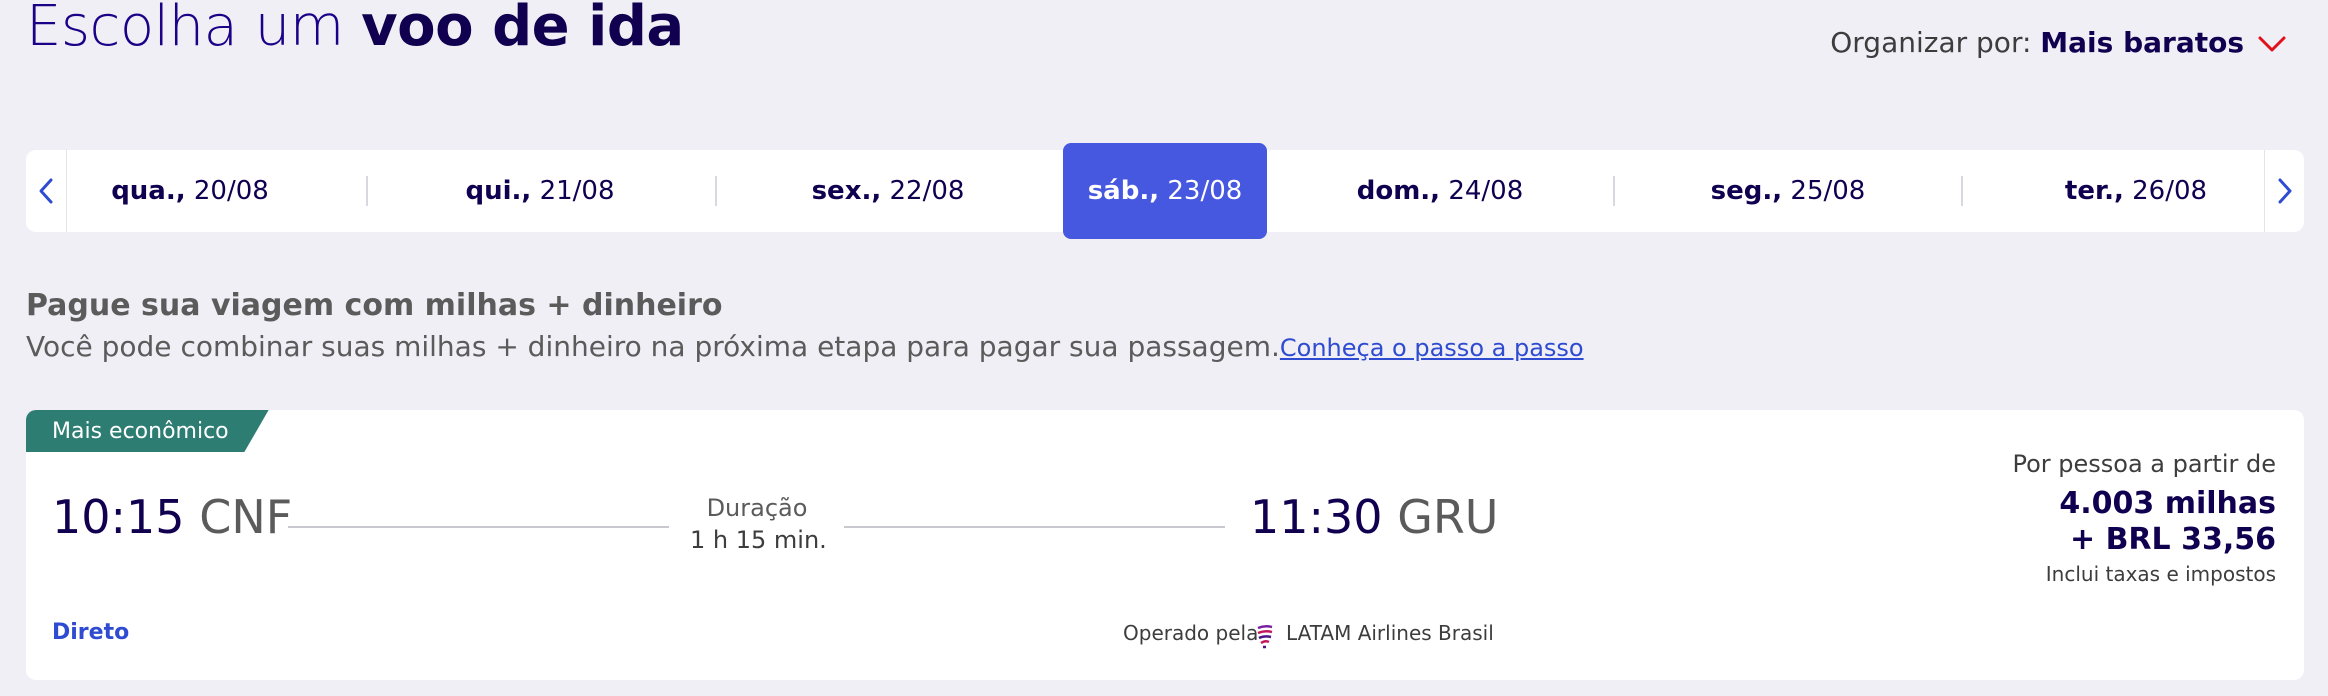 The height and width of the screenshot is (696, 2328). I want to click on chevron-left-icon, so click(46, 191).